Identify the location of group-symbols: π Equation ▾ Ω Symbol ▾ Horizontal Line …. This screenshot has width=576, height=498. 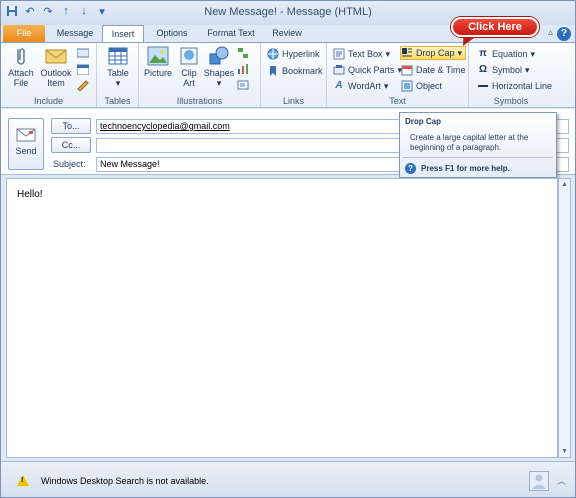
(511, 75).